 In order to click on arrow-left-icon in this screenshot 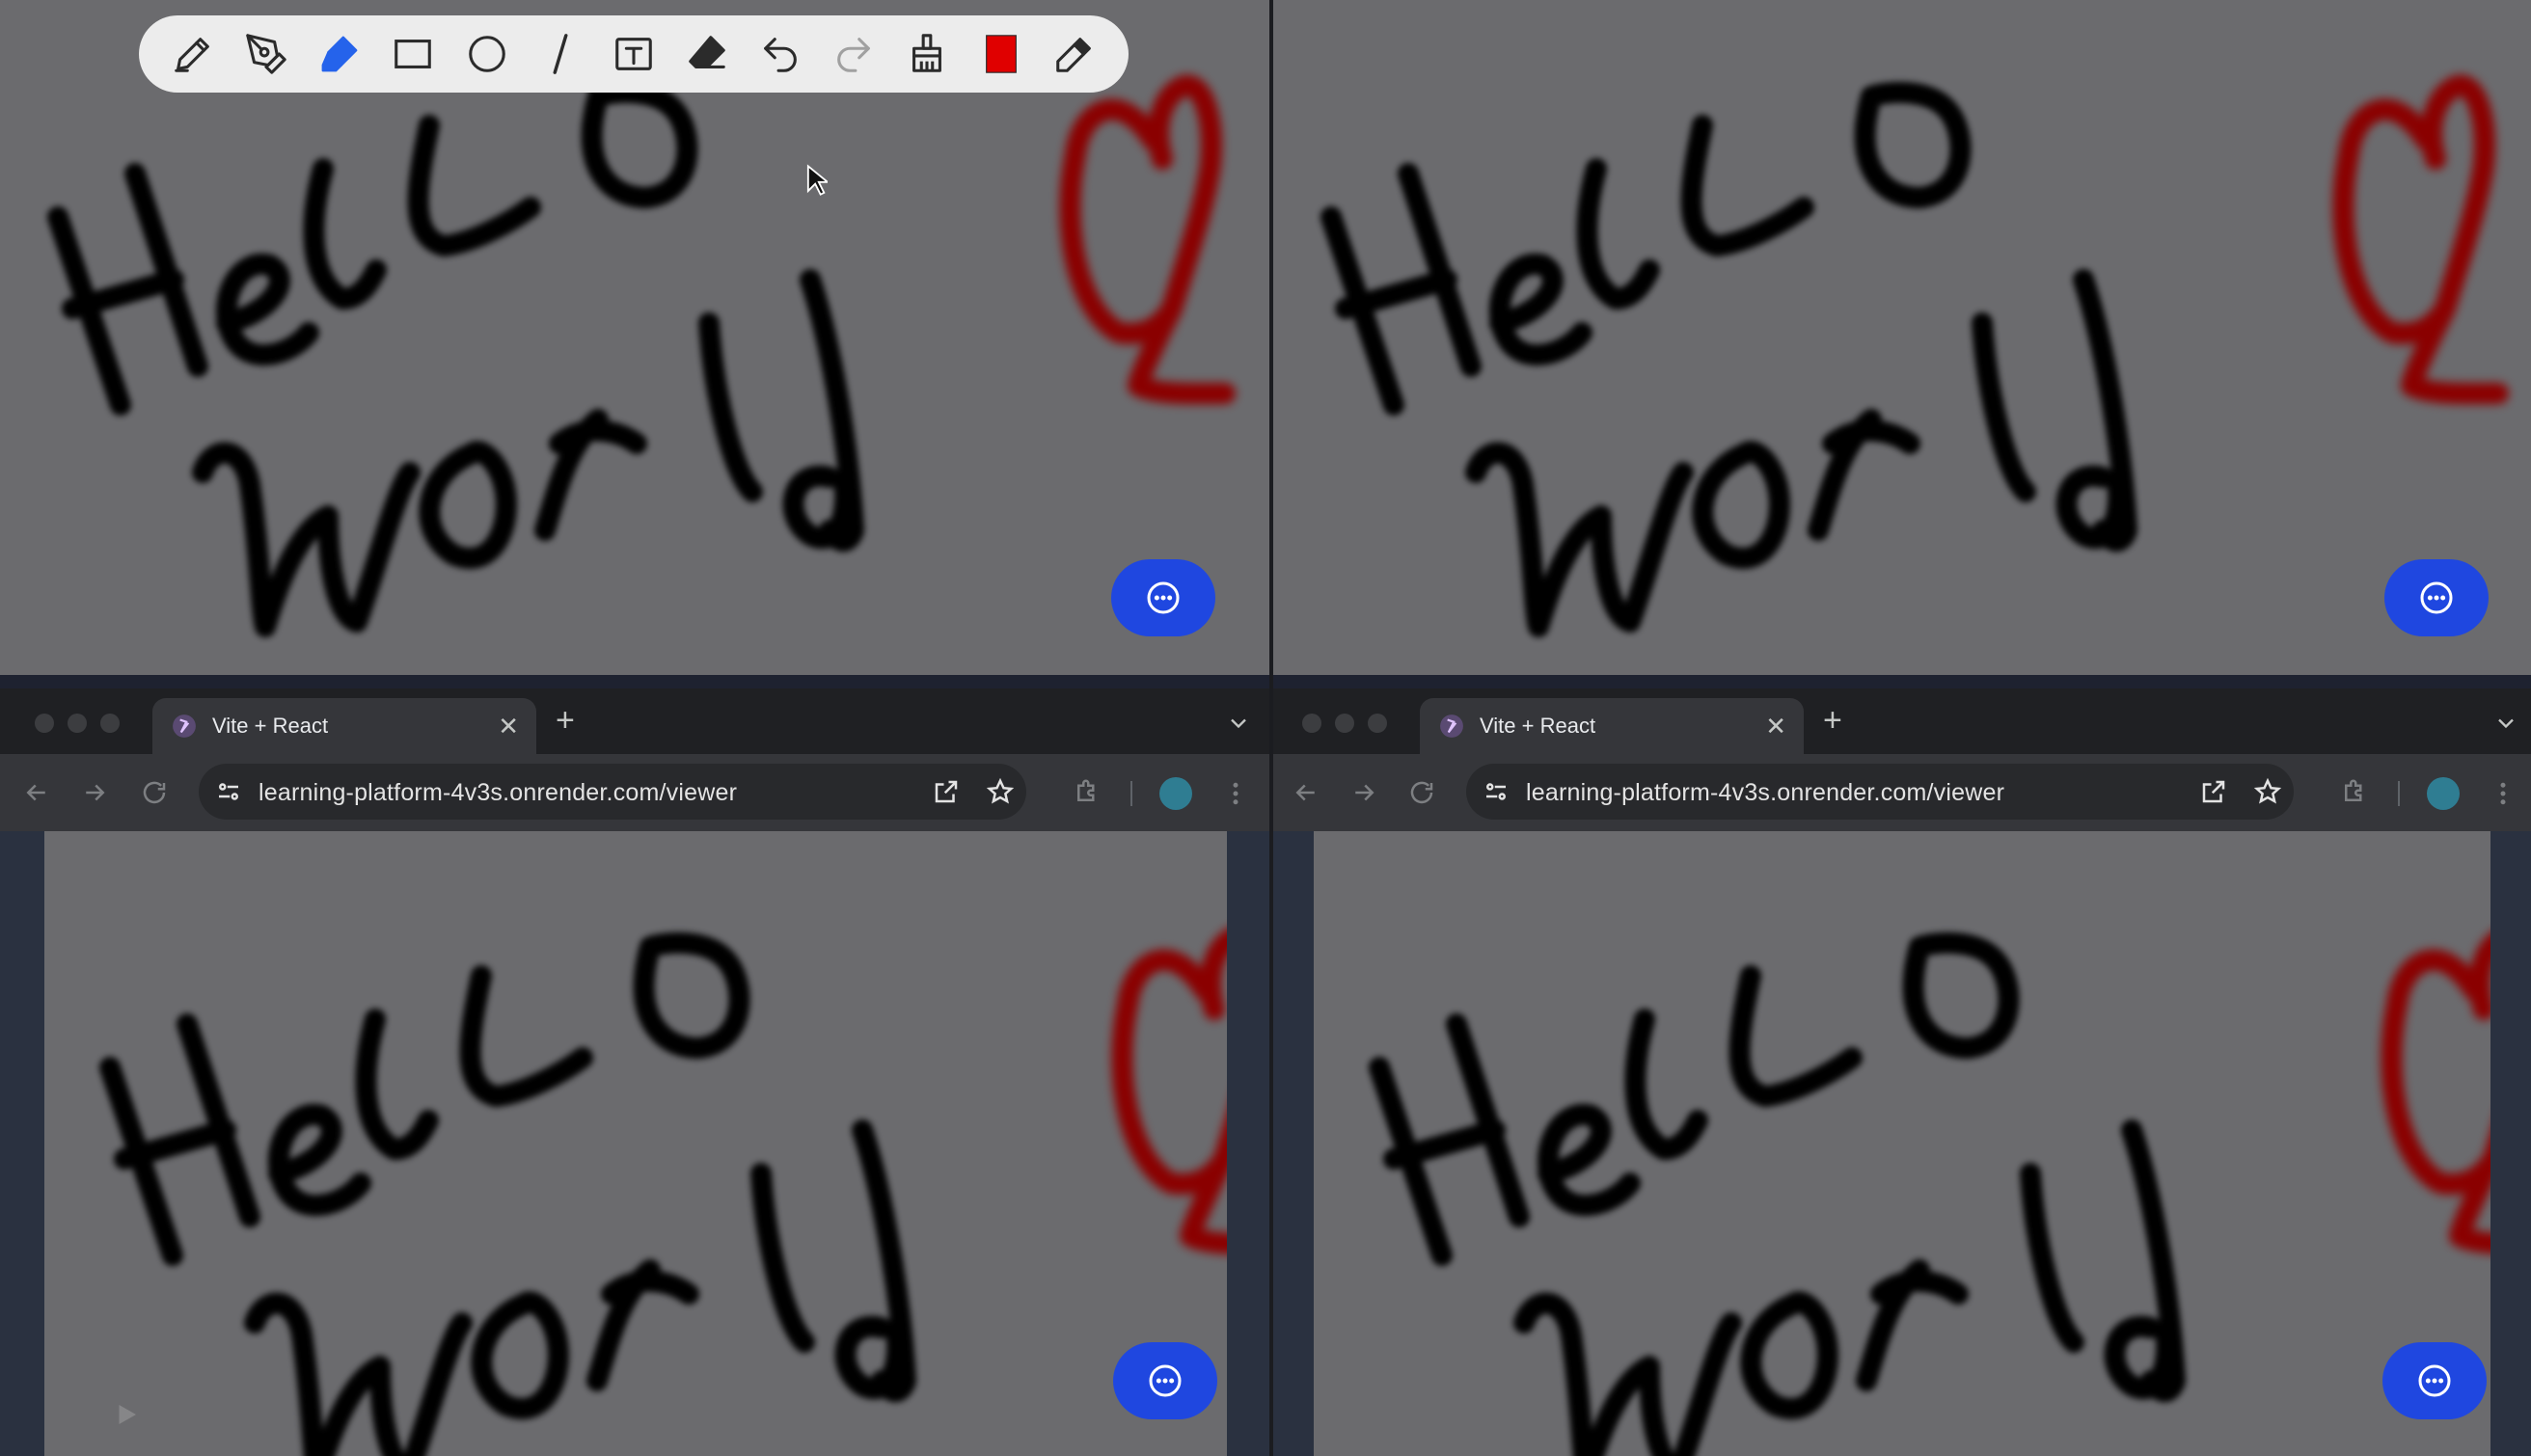, I will do `click(35, 792)`.